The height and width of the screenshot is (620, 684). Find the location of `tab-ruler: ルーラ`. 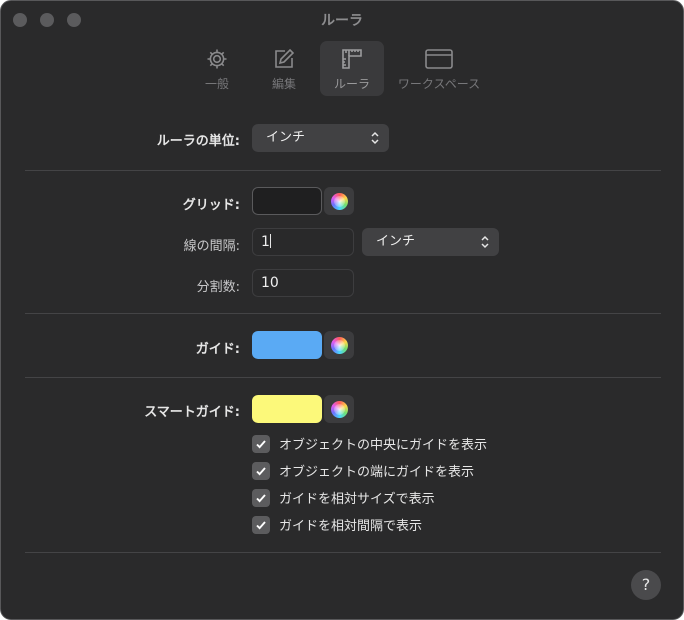

tab-ruler: ルーラ is located at coordinates (352, 68).